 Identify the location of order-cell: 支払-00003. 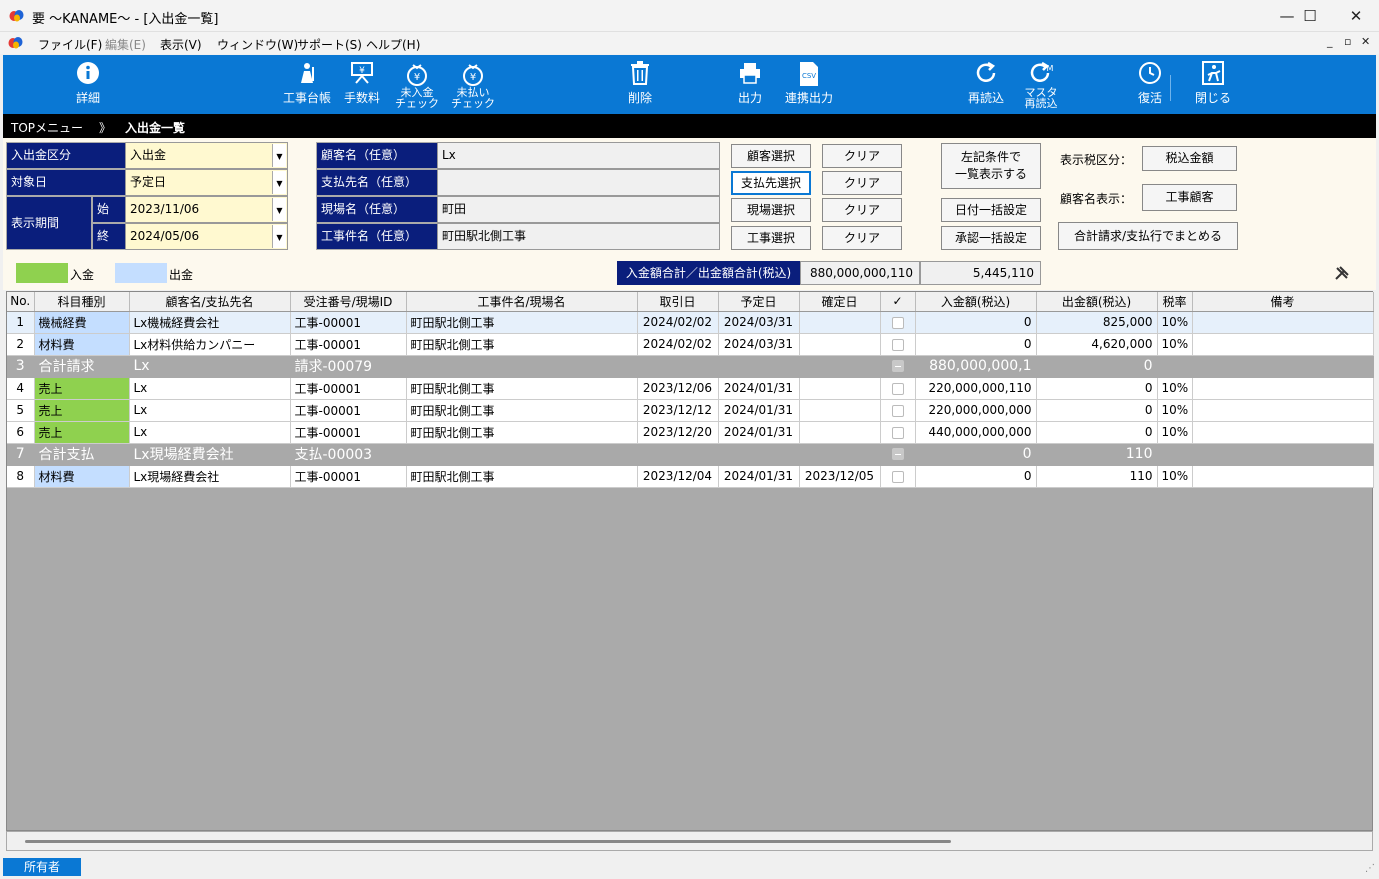
(348, 454).